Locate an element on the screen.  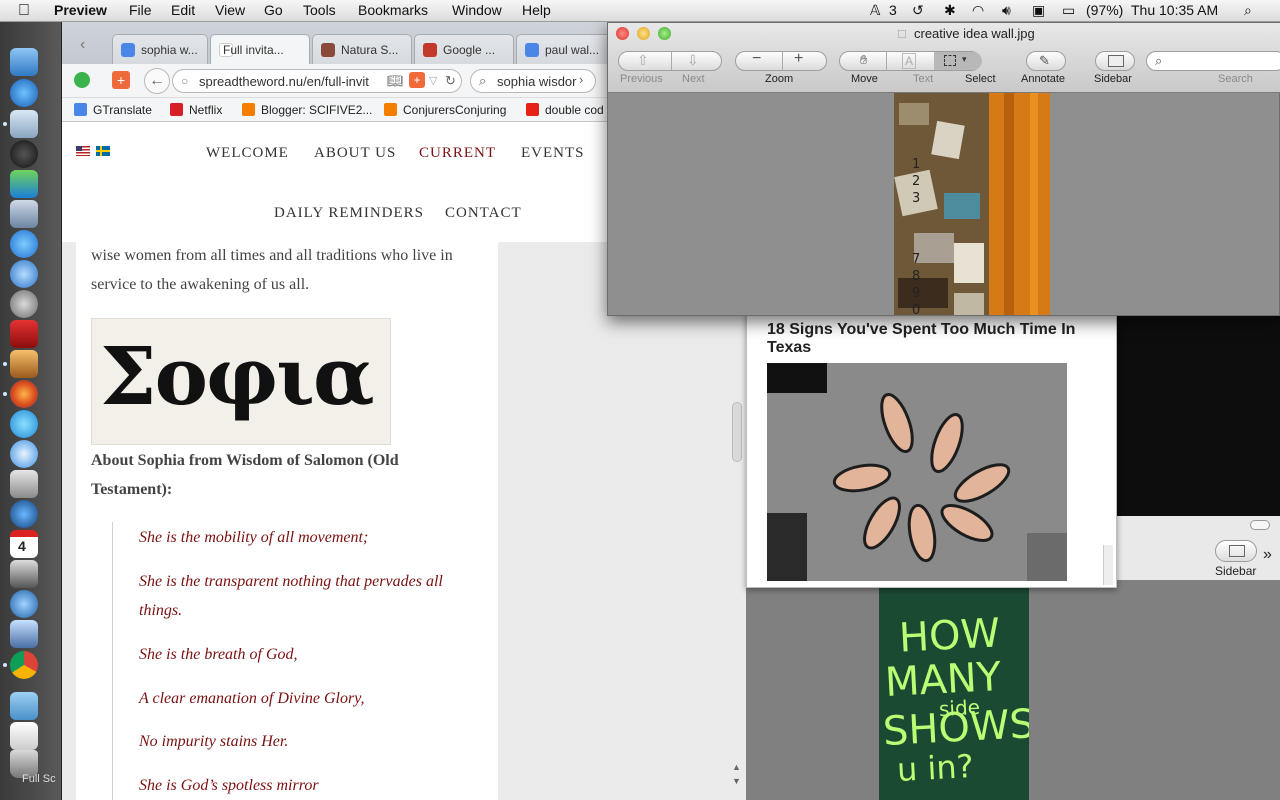
itunes-icon is located at coordinates (24, 424).